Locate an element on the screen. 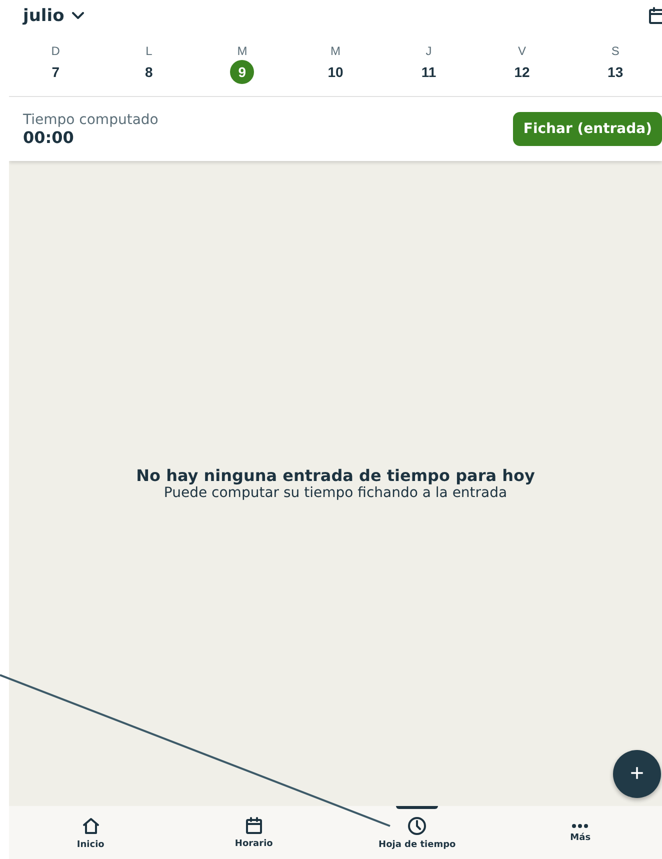 This screenshot has height=859, width=662. day-button: M 10 is located at coordinates (335, 64).